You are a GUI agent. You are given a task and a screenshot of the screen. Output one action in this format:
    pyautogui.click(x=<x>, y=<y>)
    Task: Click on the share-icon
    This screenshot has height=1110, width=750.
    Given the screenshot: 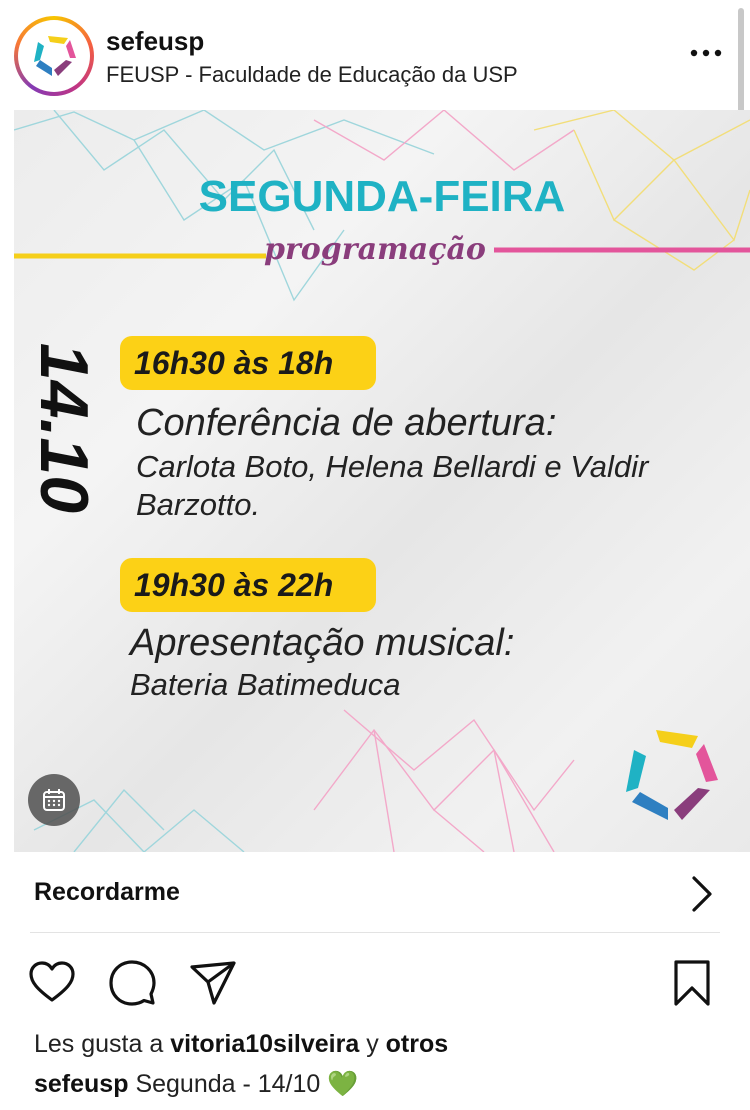 What is the action you would take?
    pyautogui.click(x=213, y=983)
    